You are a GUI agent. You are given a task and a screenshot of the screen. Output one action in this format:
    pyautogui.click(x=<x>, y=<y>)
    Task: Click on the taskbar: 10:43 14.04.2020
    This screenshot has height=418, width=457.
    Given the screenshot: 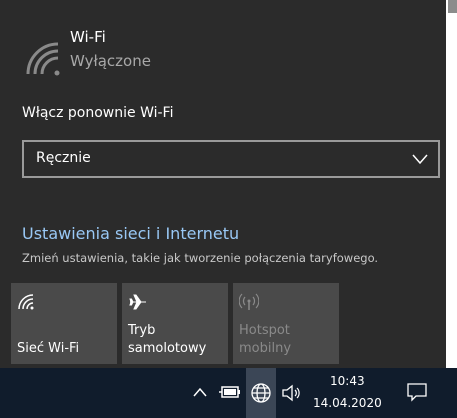 What is the action you would take?
    pyautogui.click(x=228, y=393)
    